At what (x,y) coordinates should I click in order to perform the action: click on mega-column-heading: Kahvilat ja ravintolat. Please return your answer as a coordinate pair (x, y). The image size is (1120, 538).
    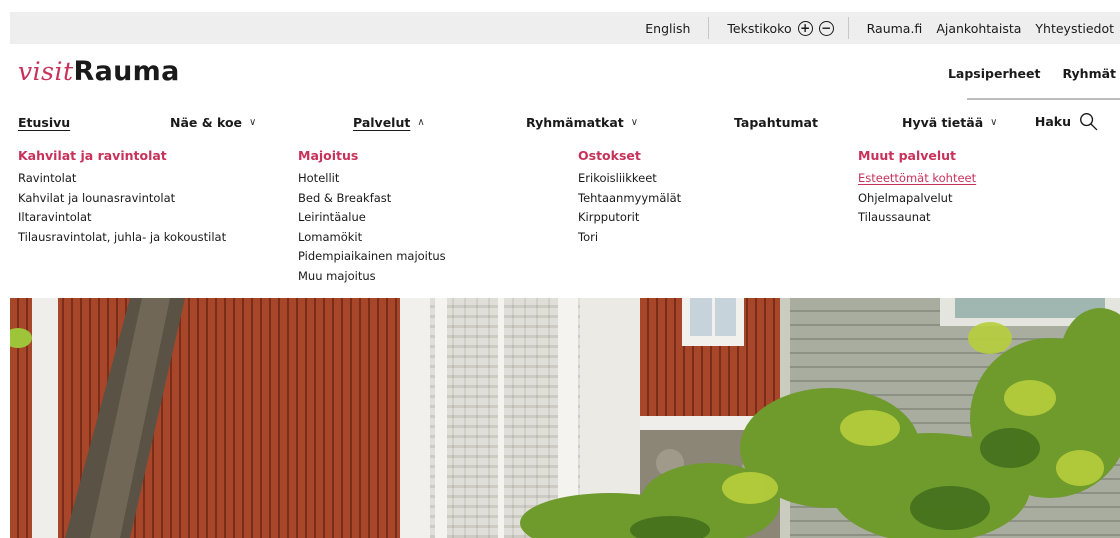
    Looking at the image, I should click on (122, 155).